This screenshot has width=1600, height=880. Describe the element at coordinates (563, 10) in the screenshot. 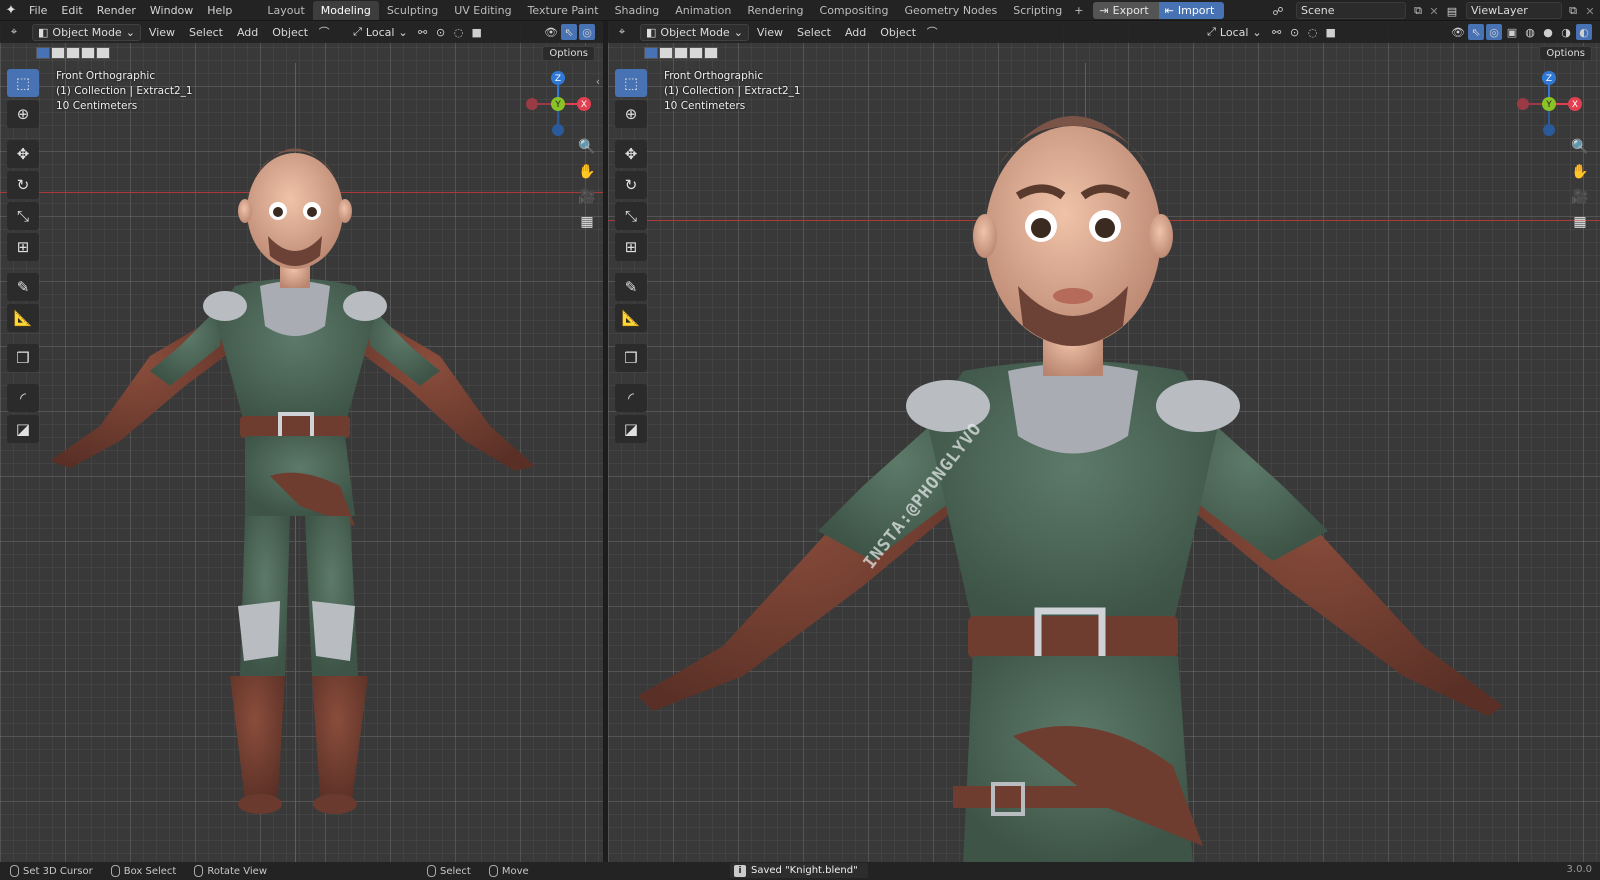

I see `tab-texture-paint: Texture Paint` at that location.